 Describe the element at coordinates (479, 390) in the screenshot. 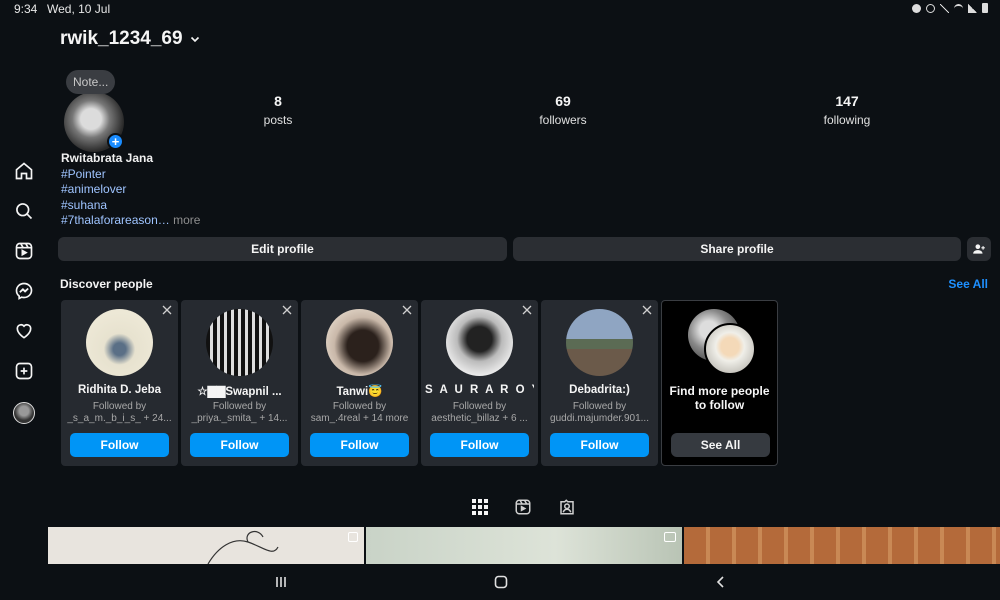

I see `suggestion-name: S A U R A R O Y` at that location.